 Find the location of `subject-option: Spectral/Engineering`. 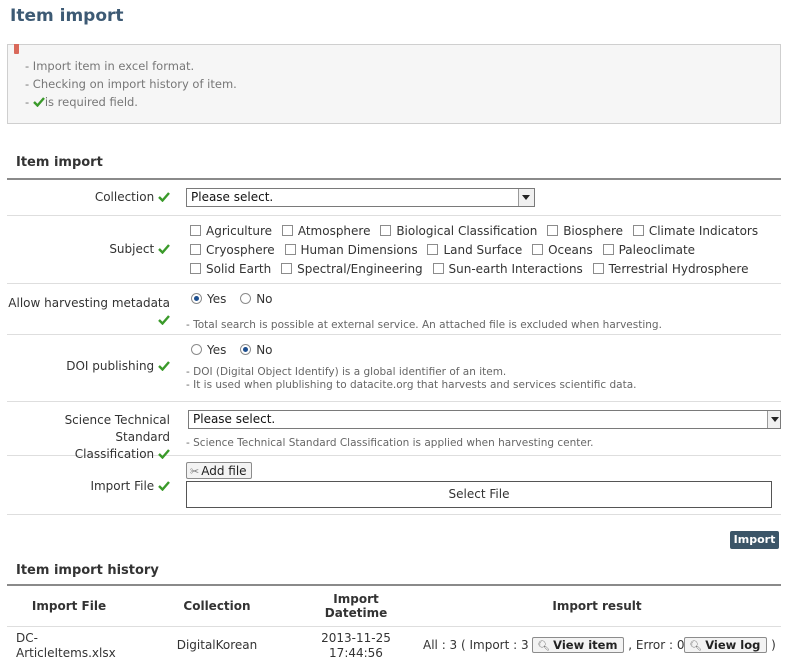

subject-option: Spectral/Engineering is located at coordinates (352, 269).